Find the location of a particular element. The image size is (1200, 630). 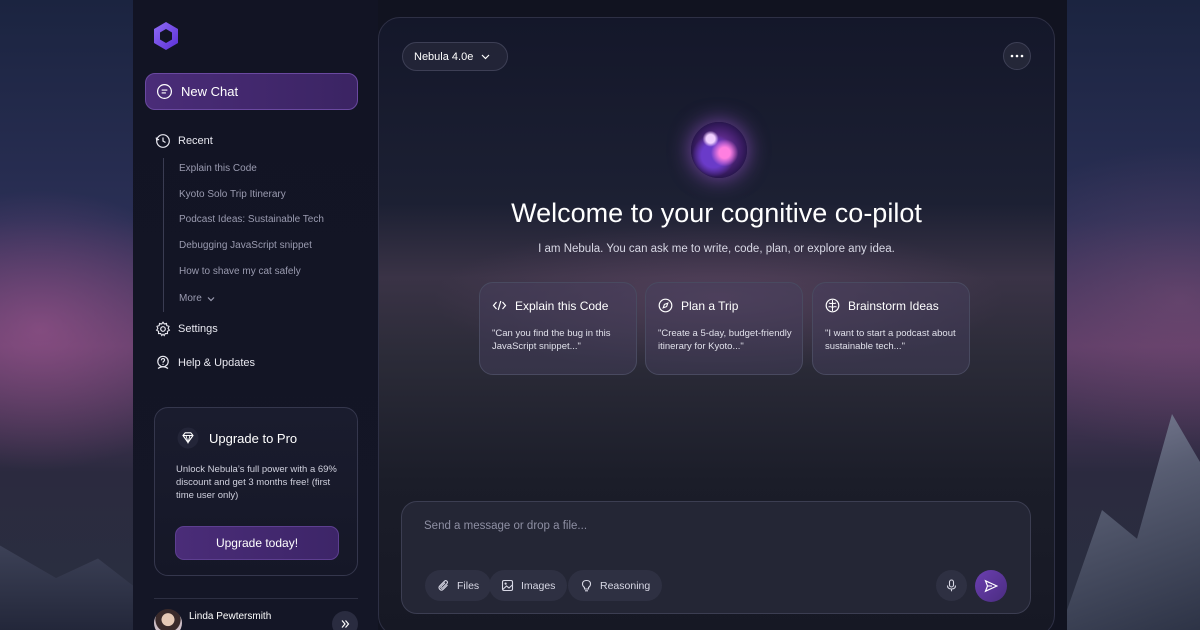

images-button: Images is located at coordinates (528, 585).